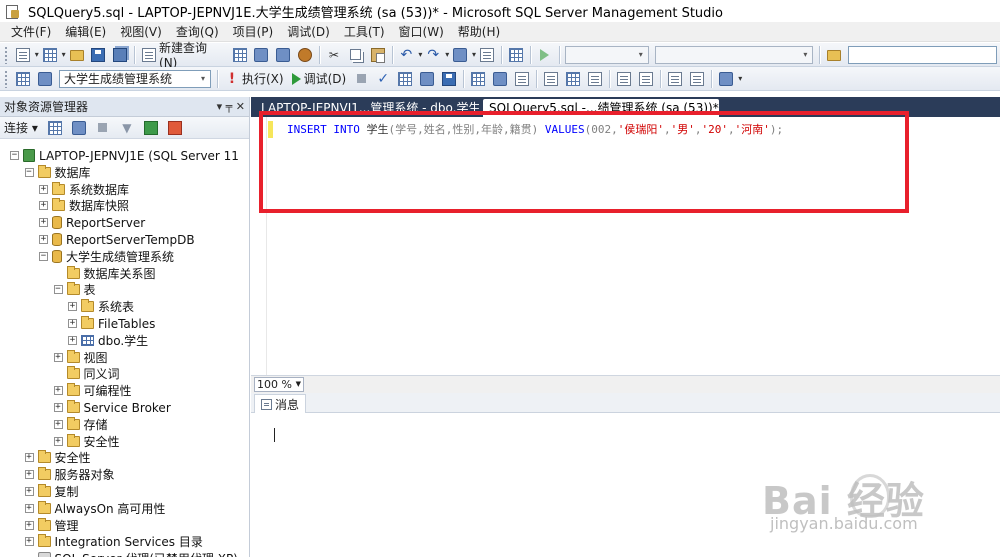 This screenshot has height=557, width=1000. Describe the element at coordinates (487, 55) in the screenshot. I see `window-button` at that location.